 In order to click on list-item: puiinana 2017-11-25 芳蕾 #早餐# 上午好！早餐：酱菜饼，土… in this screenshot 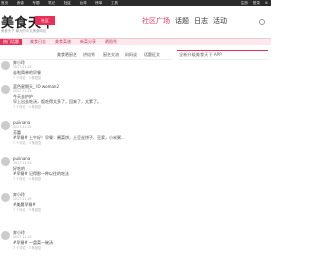, I will do `click(86, 135)`.